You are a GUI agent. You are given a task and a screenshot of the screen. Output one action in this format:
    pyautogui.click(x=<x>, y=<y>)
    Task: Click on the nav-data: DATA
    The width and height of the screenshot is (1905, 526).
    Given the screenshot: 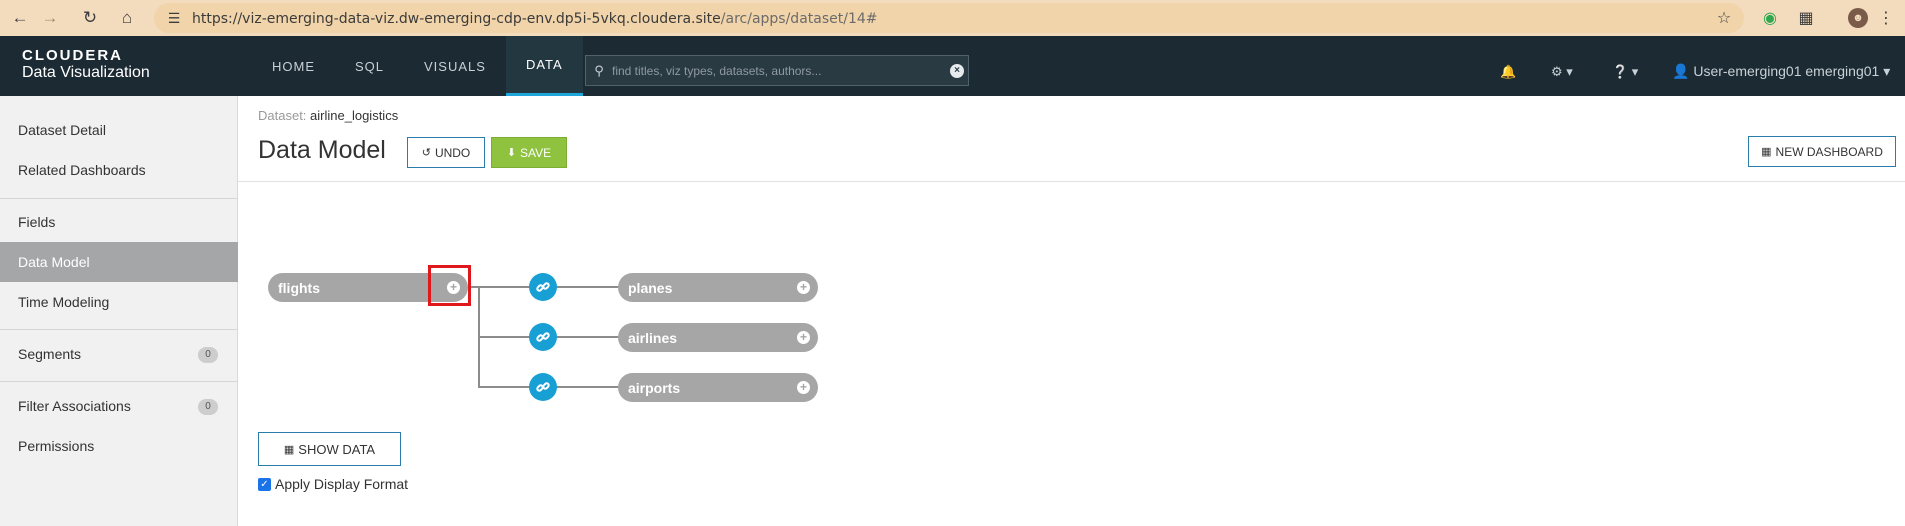 What is the action you would take?
    pyautogui.click(x=544, y=66)
    